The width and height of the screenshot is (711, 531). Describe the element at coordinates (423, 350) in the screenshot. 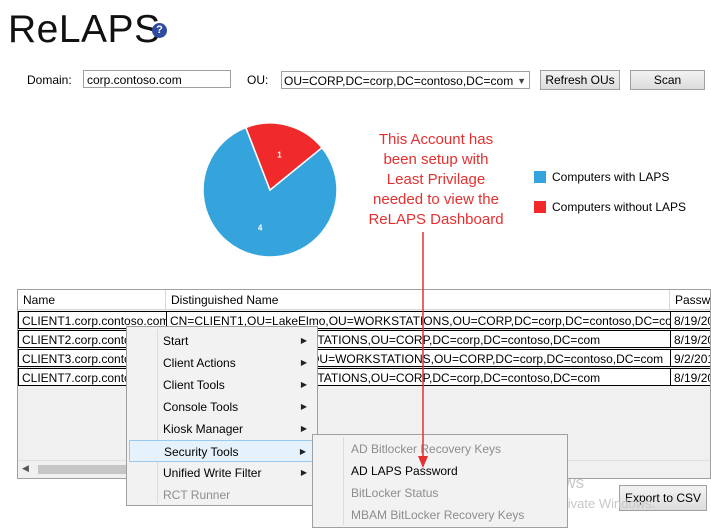

I see `annotation-arrow` at that location.